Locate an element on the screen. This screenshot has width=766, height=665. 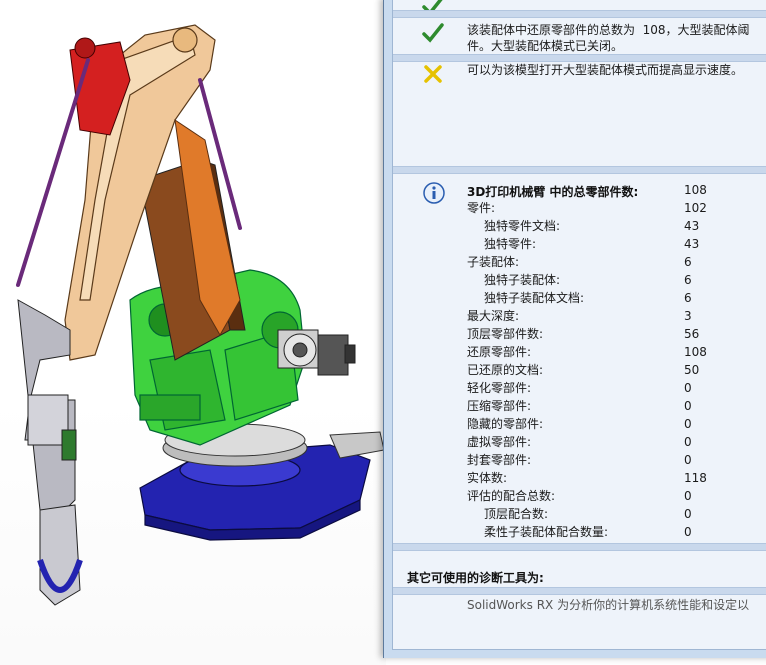
info-icon is located at coordinates (434, 193).